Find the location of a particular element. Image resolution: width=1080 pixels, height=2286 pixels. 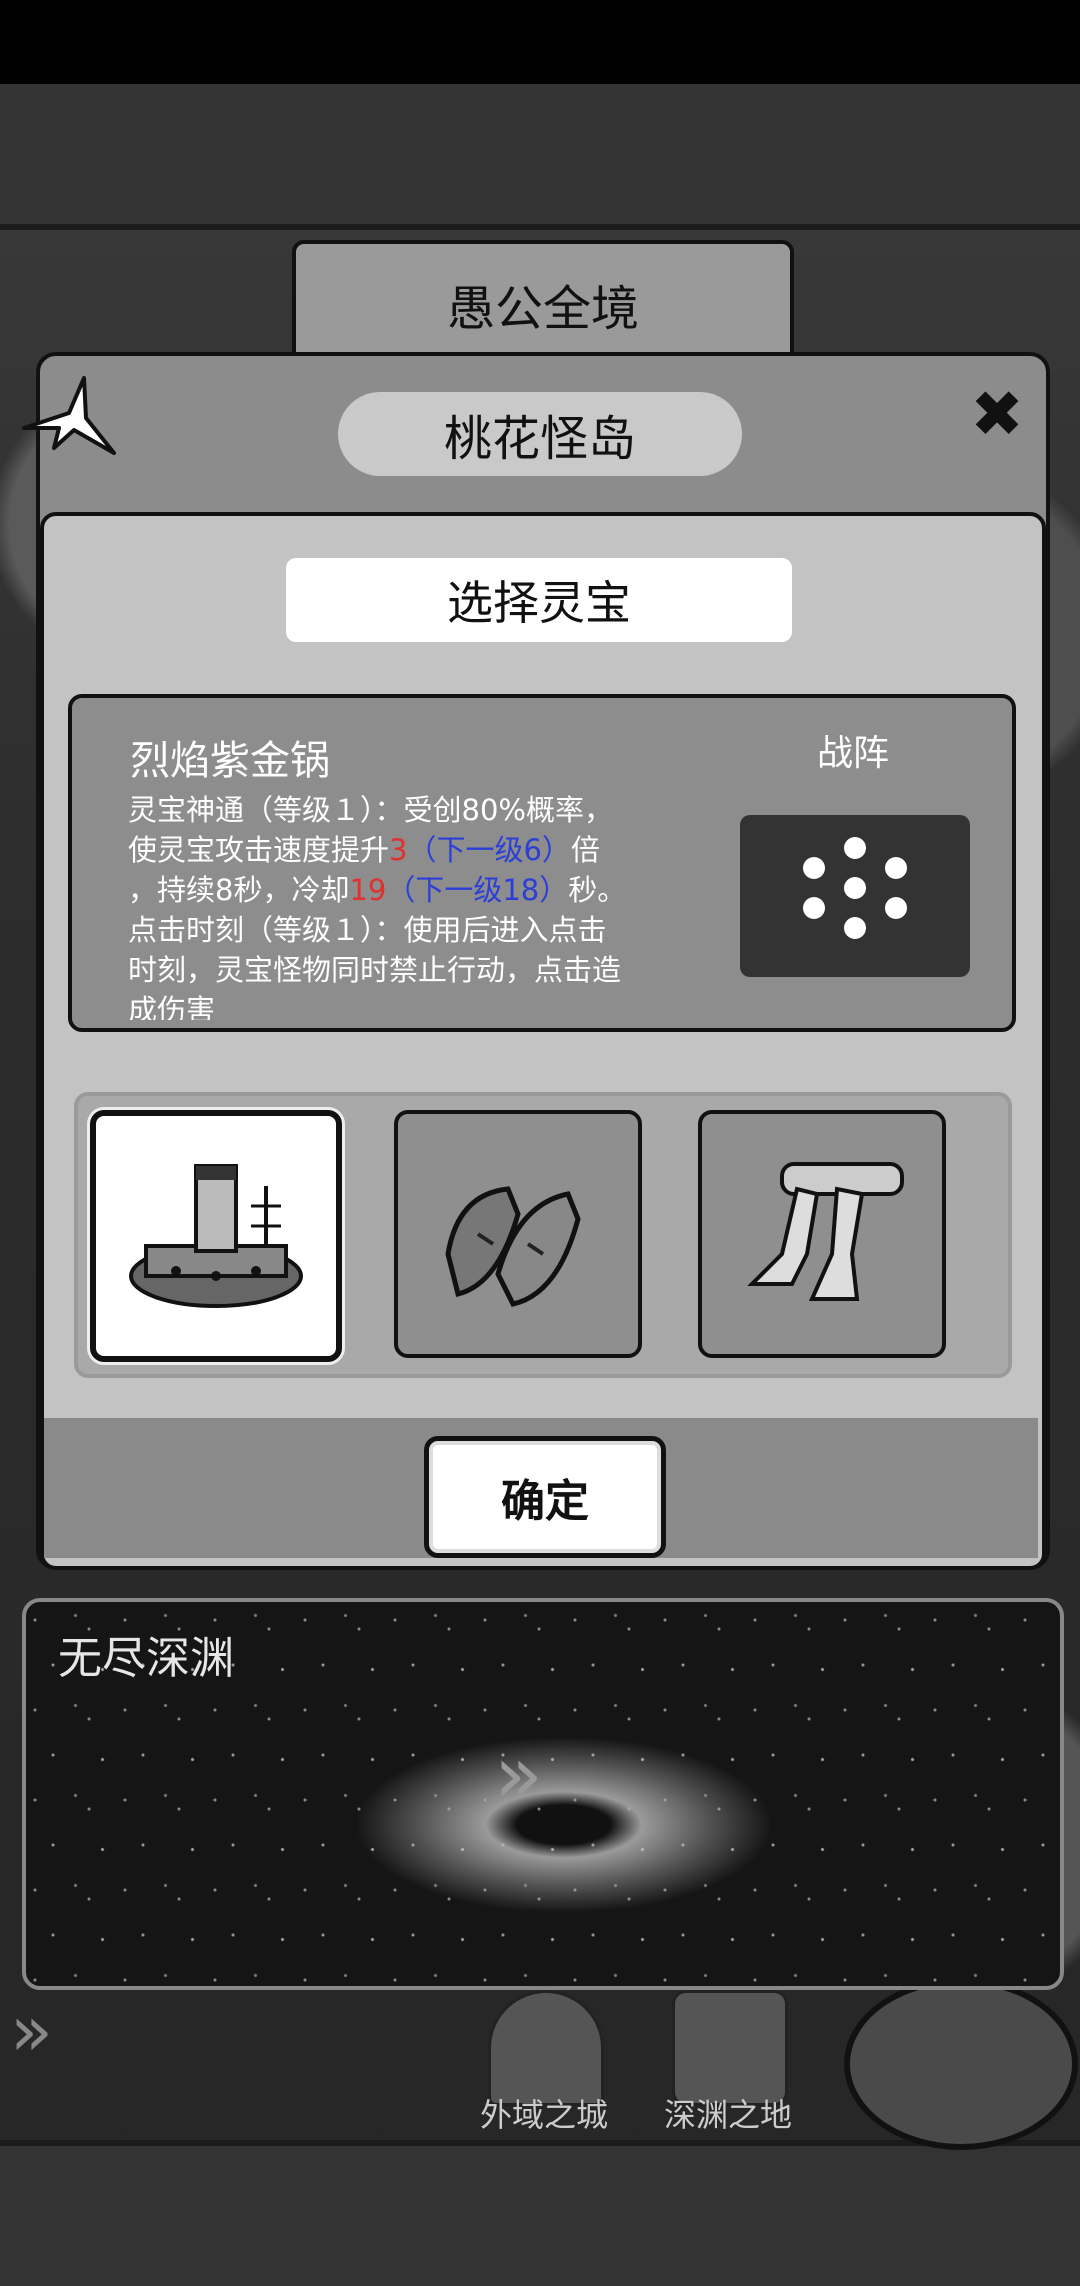

abyss-title: 无尽深渊 is located at coordinates (146, 1658).